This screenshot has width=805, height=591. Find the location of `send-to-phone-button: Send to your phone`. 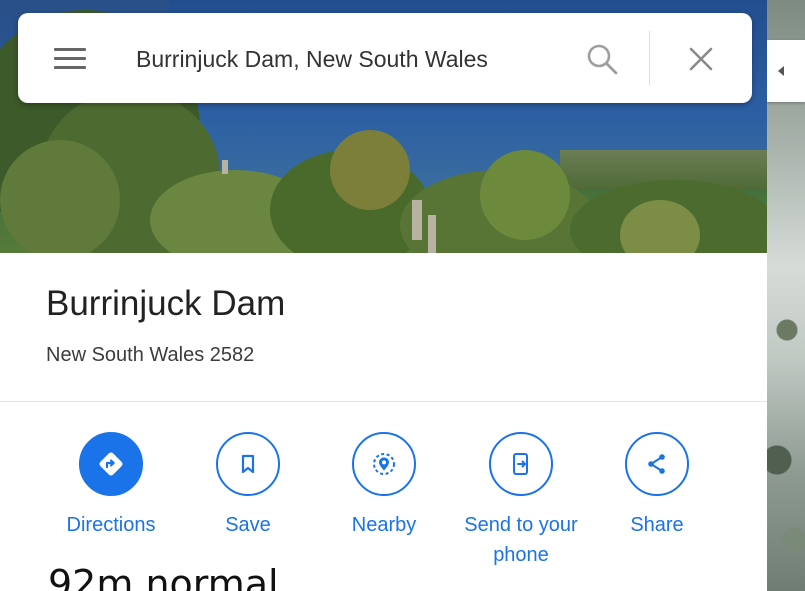

send-to-phone-button: Send to your phone is located at coordinates (521, 501).